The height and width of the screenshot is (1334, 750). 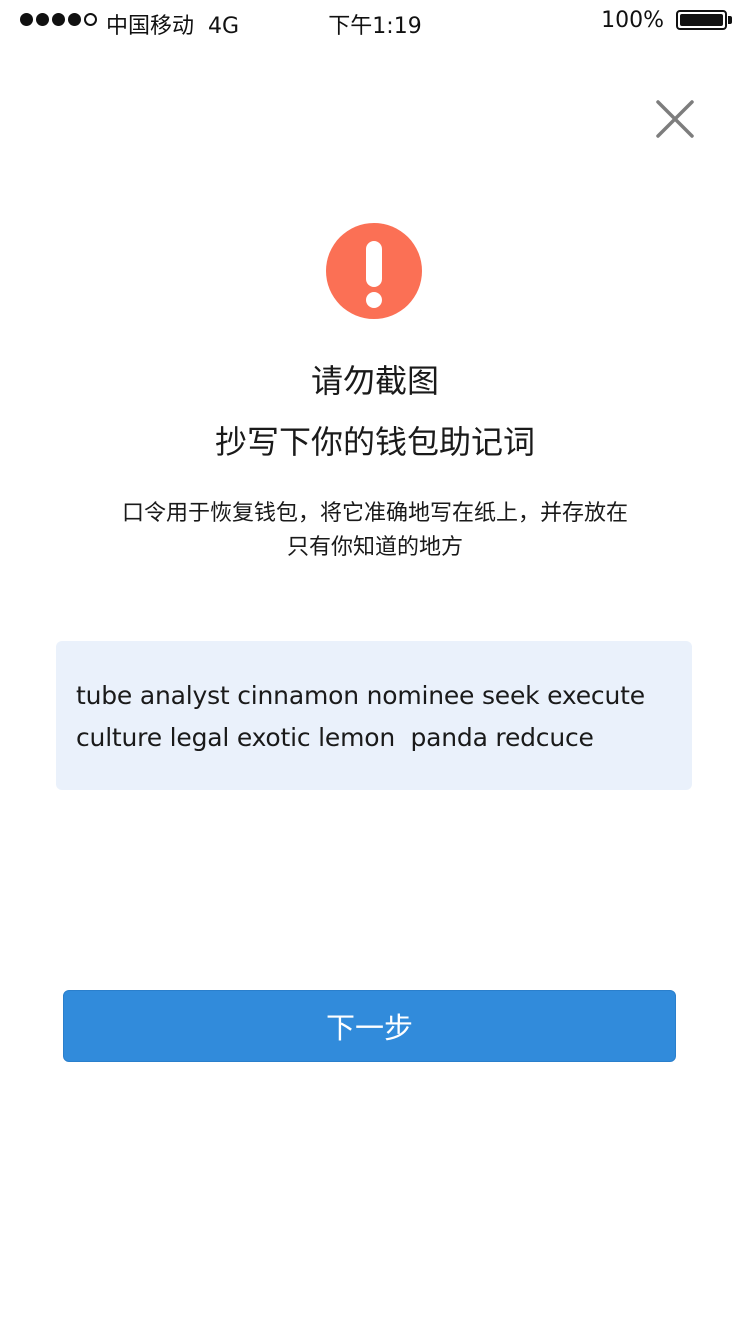 What do you see at coordinates (375, 20) in the screenshot?
I see `status-bar: 中国移动 4G 下午1:19 100%` at bounding box center [375, 20].